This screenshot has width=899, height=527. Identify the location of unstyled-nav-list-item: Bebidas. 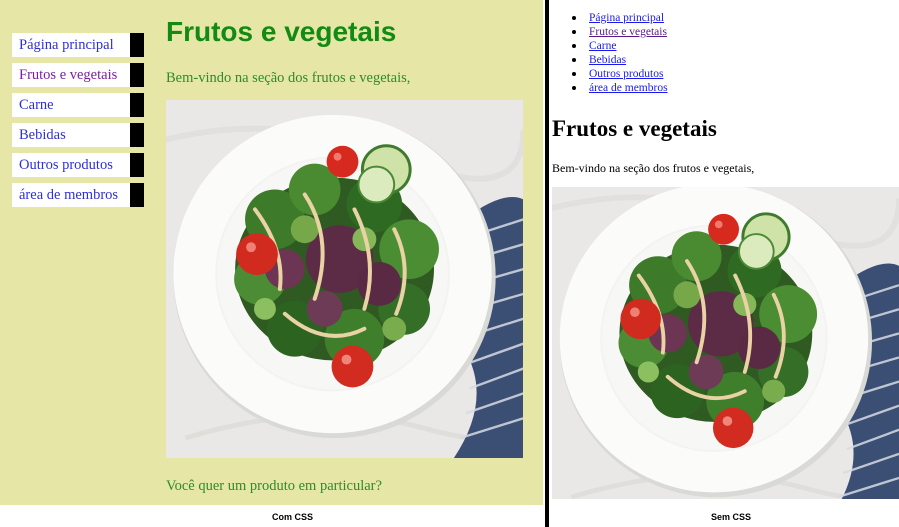
(620, 60).